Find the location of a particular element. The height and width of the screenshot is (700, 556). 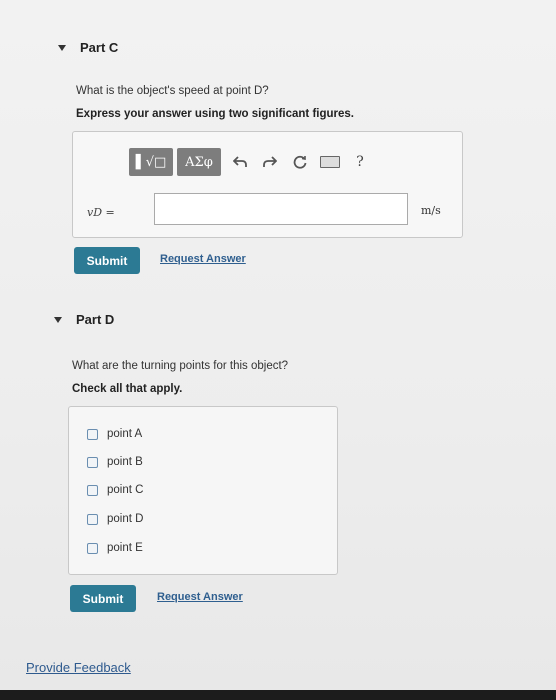

option-label: point A is located at coordinates (125, 434).